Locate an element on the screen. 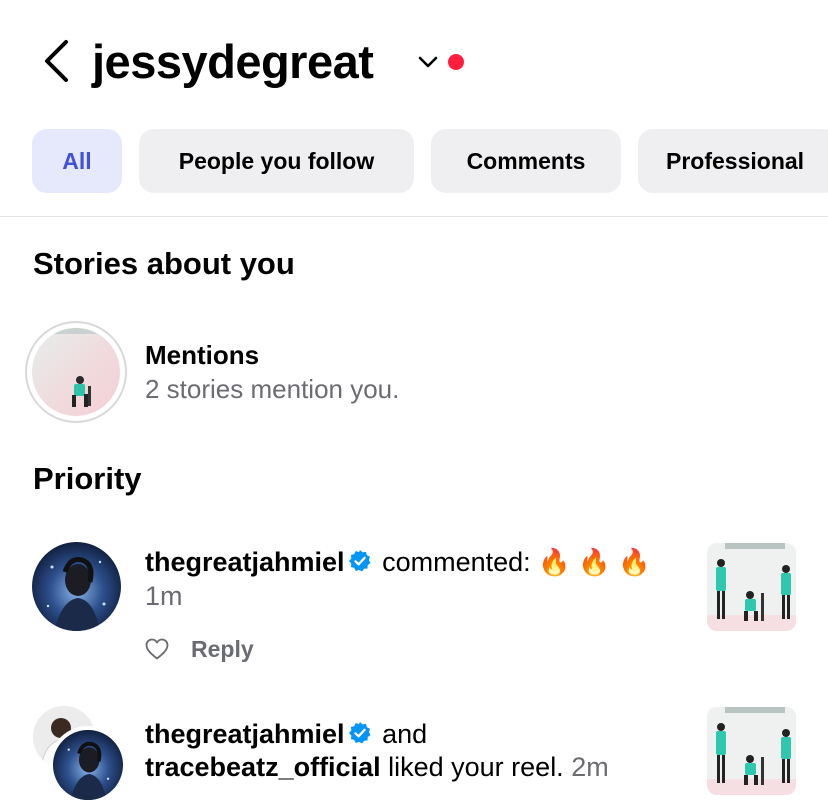 This screenshot has width=828, height=809. reply-row: Reply is located at coordinates (199, 649).